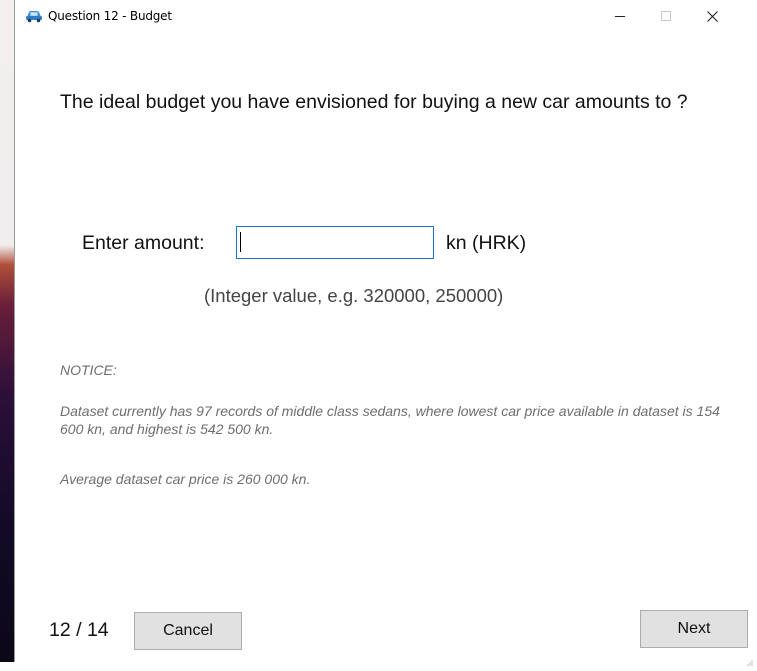 This screenshot has height=671, width=757. What do you see at coordinates (694, 629) in the screenshot?
I see `next-button: Next` at bounding box center [694, 629].